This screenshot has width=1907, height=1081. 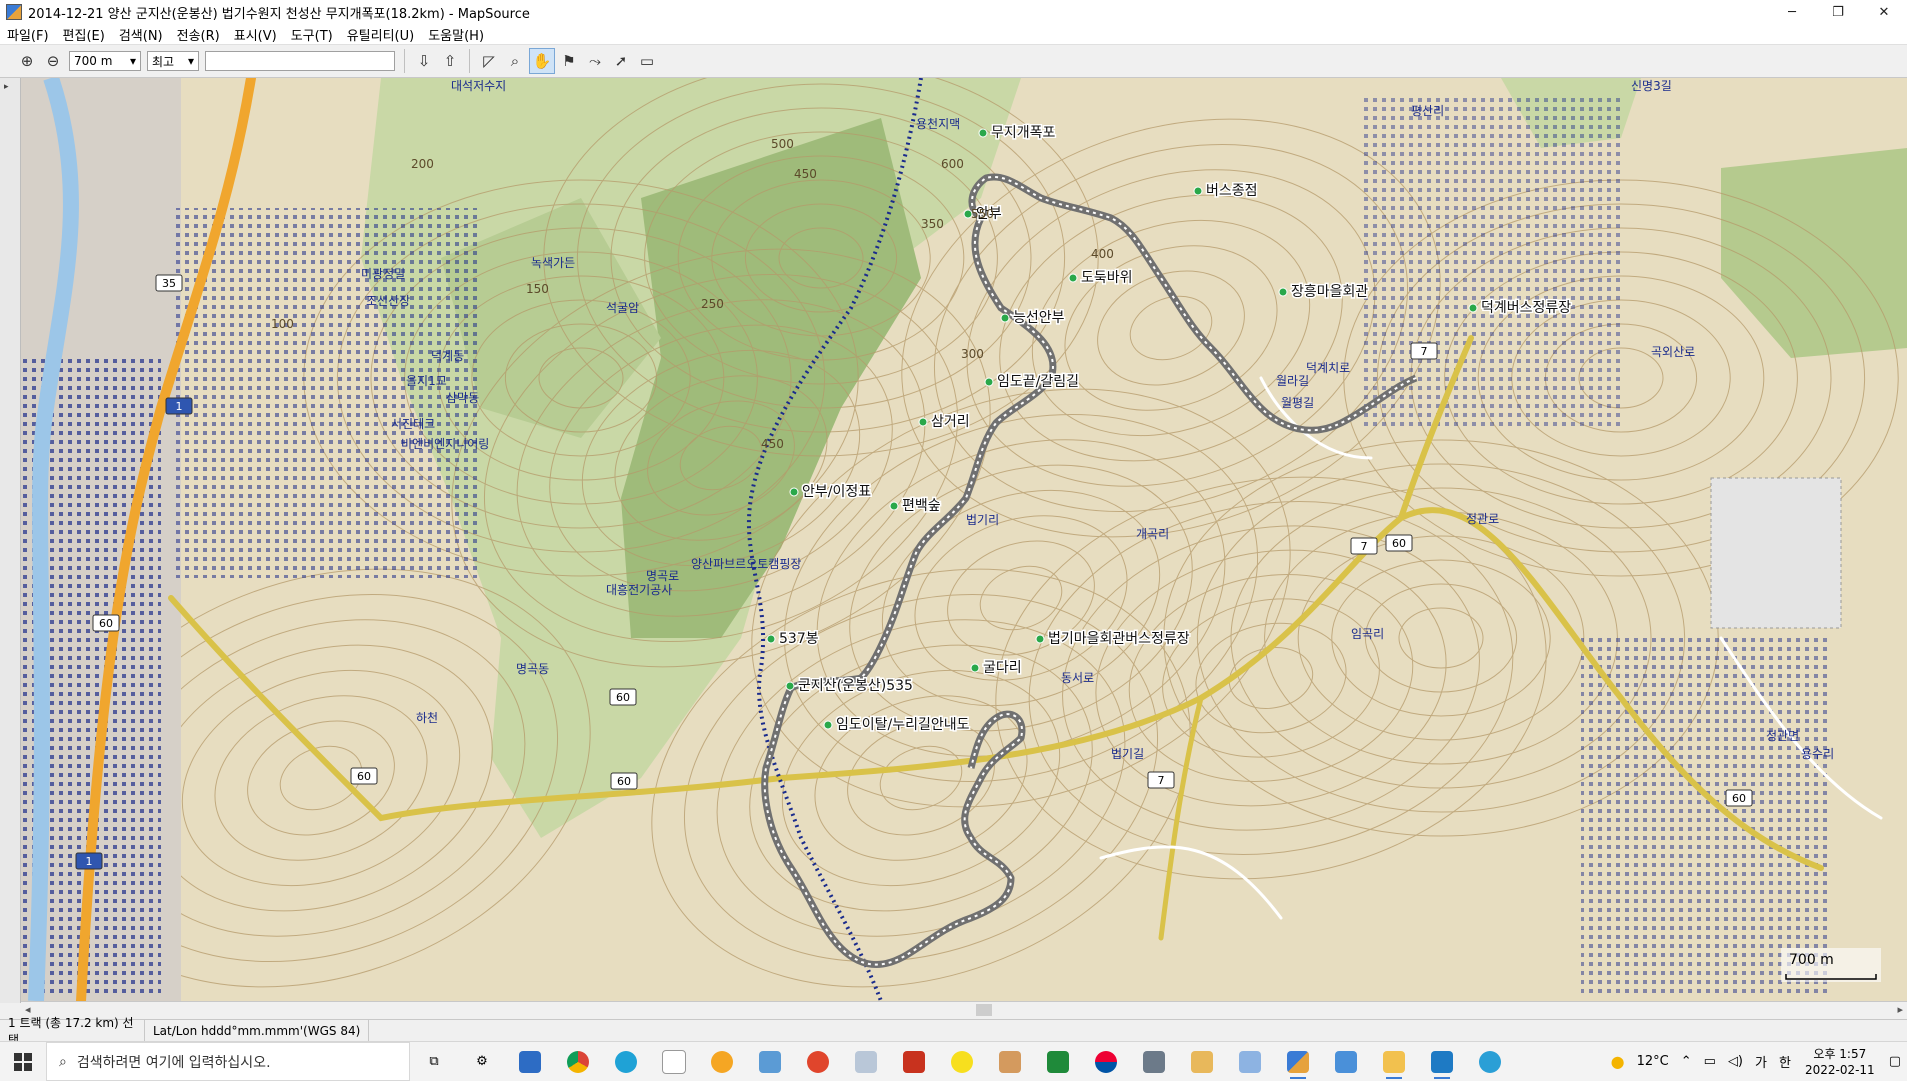 I want to click on notification-icon: ▢, so click(x=1895, y=1061).